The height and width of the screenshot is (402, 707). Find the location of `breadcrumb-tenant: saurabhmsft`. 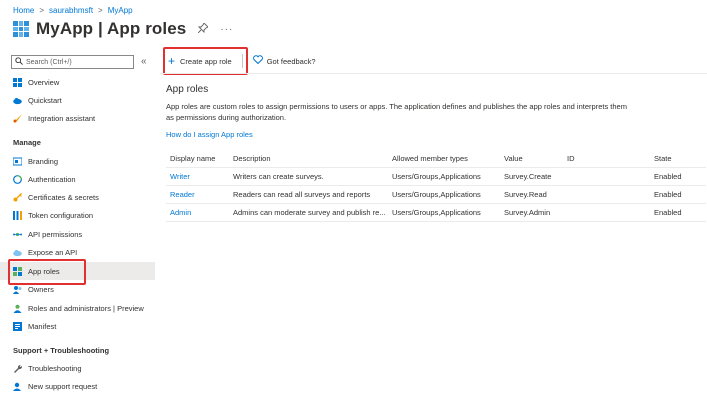

breadcrumb-tenant: saurabhmsft is located at coordinates (71, 10).